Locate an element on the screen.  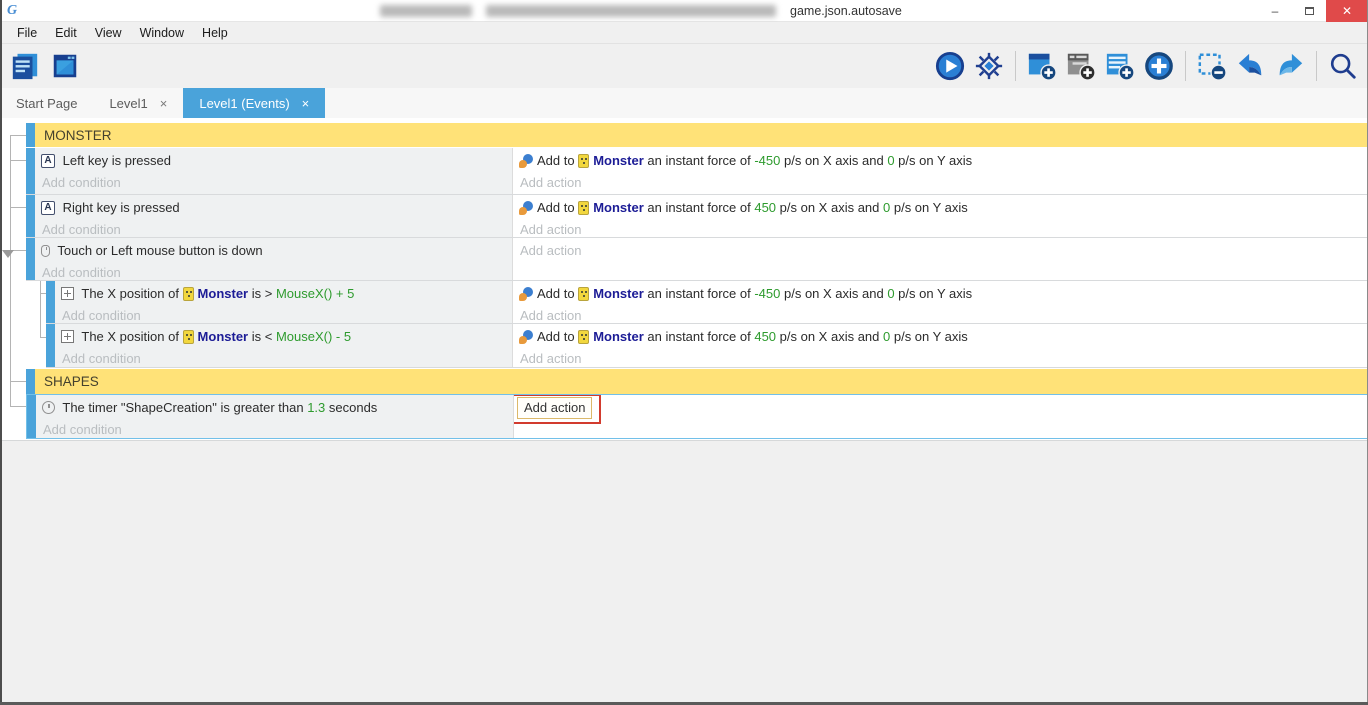
tab-level1-events: Level1 (Events) × is located at coordinates (254, 103).